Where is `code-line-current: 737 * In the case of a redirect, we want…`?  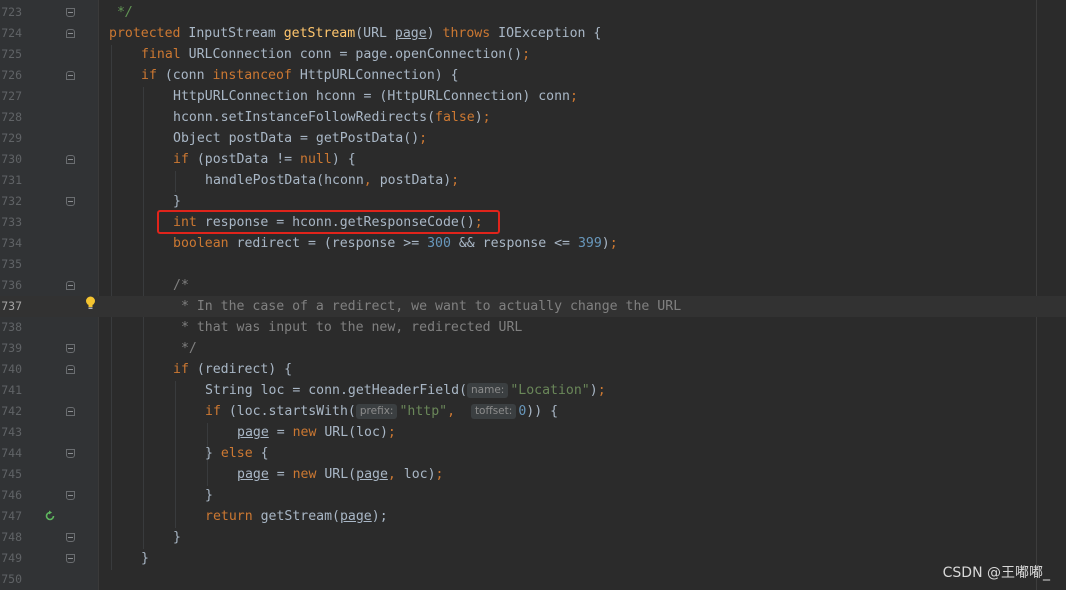 code-line-current: 737 * In the case of a redirect, we want… is located at coordinates (533, 306).